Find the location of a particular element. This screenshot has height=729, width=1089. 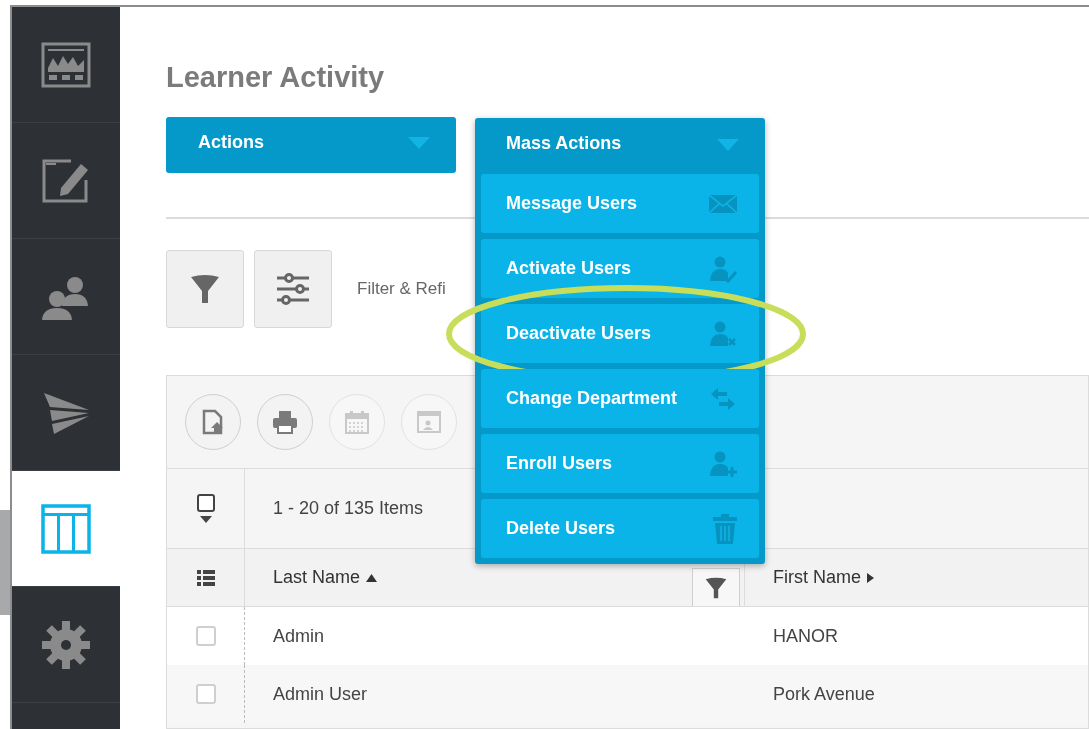

user-add-icon is located at coordinates (723, 463).